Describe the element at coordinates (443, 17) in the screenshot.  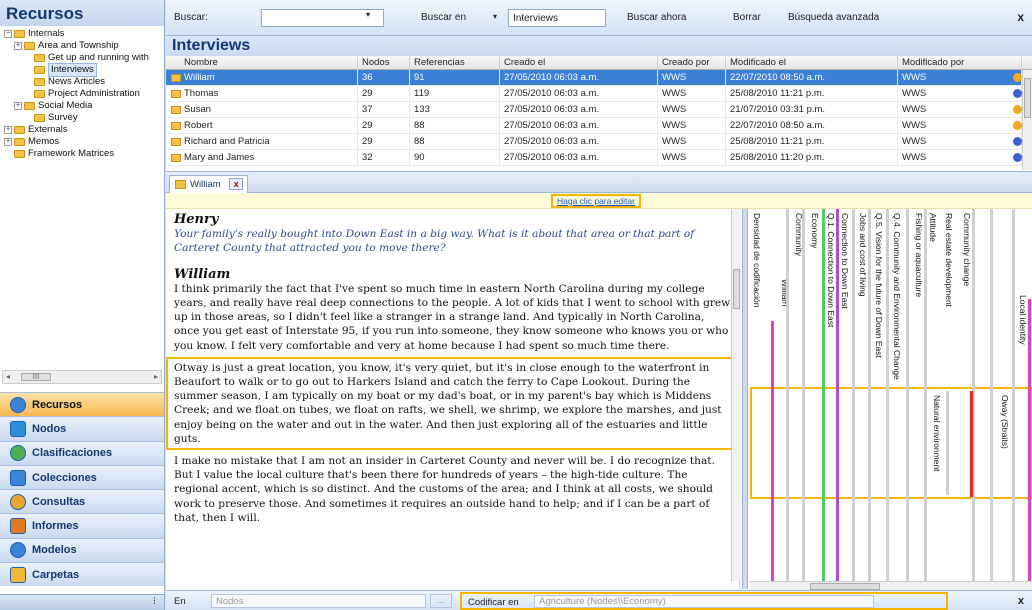
I see `search-in-label: Buscar en` at that location.